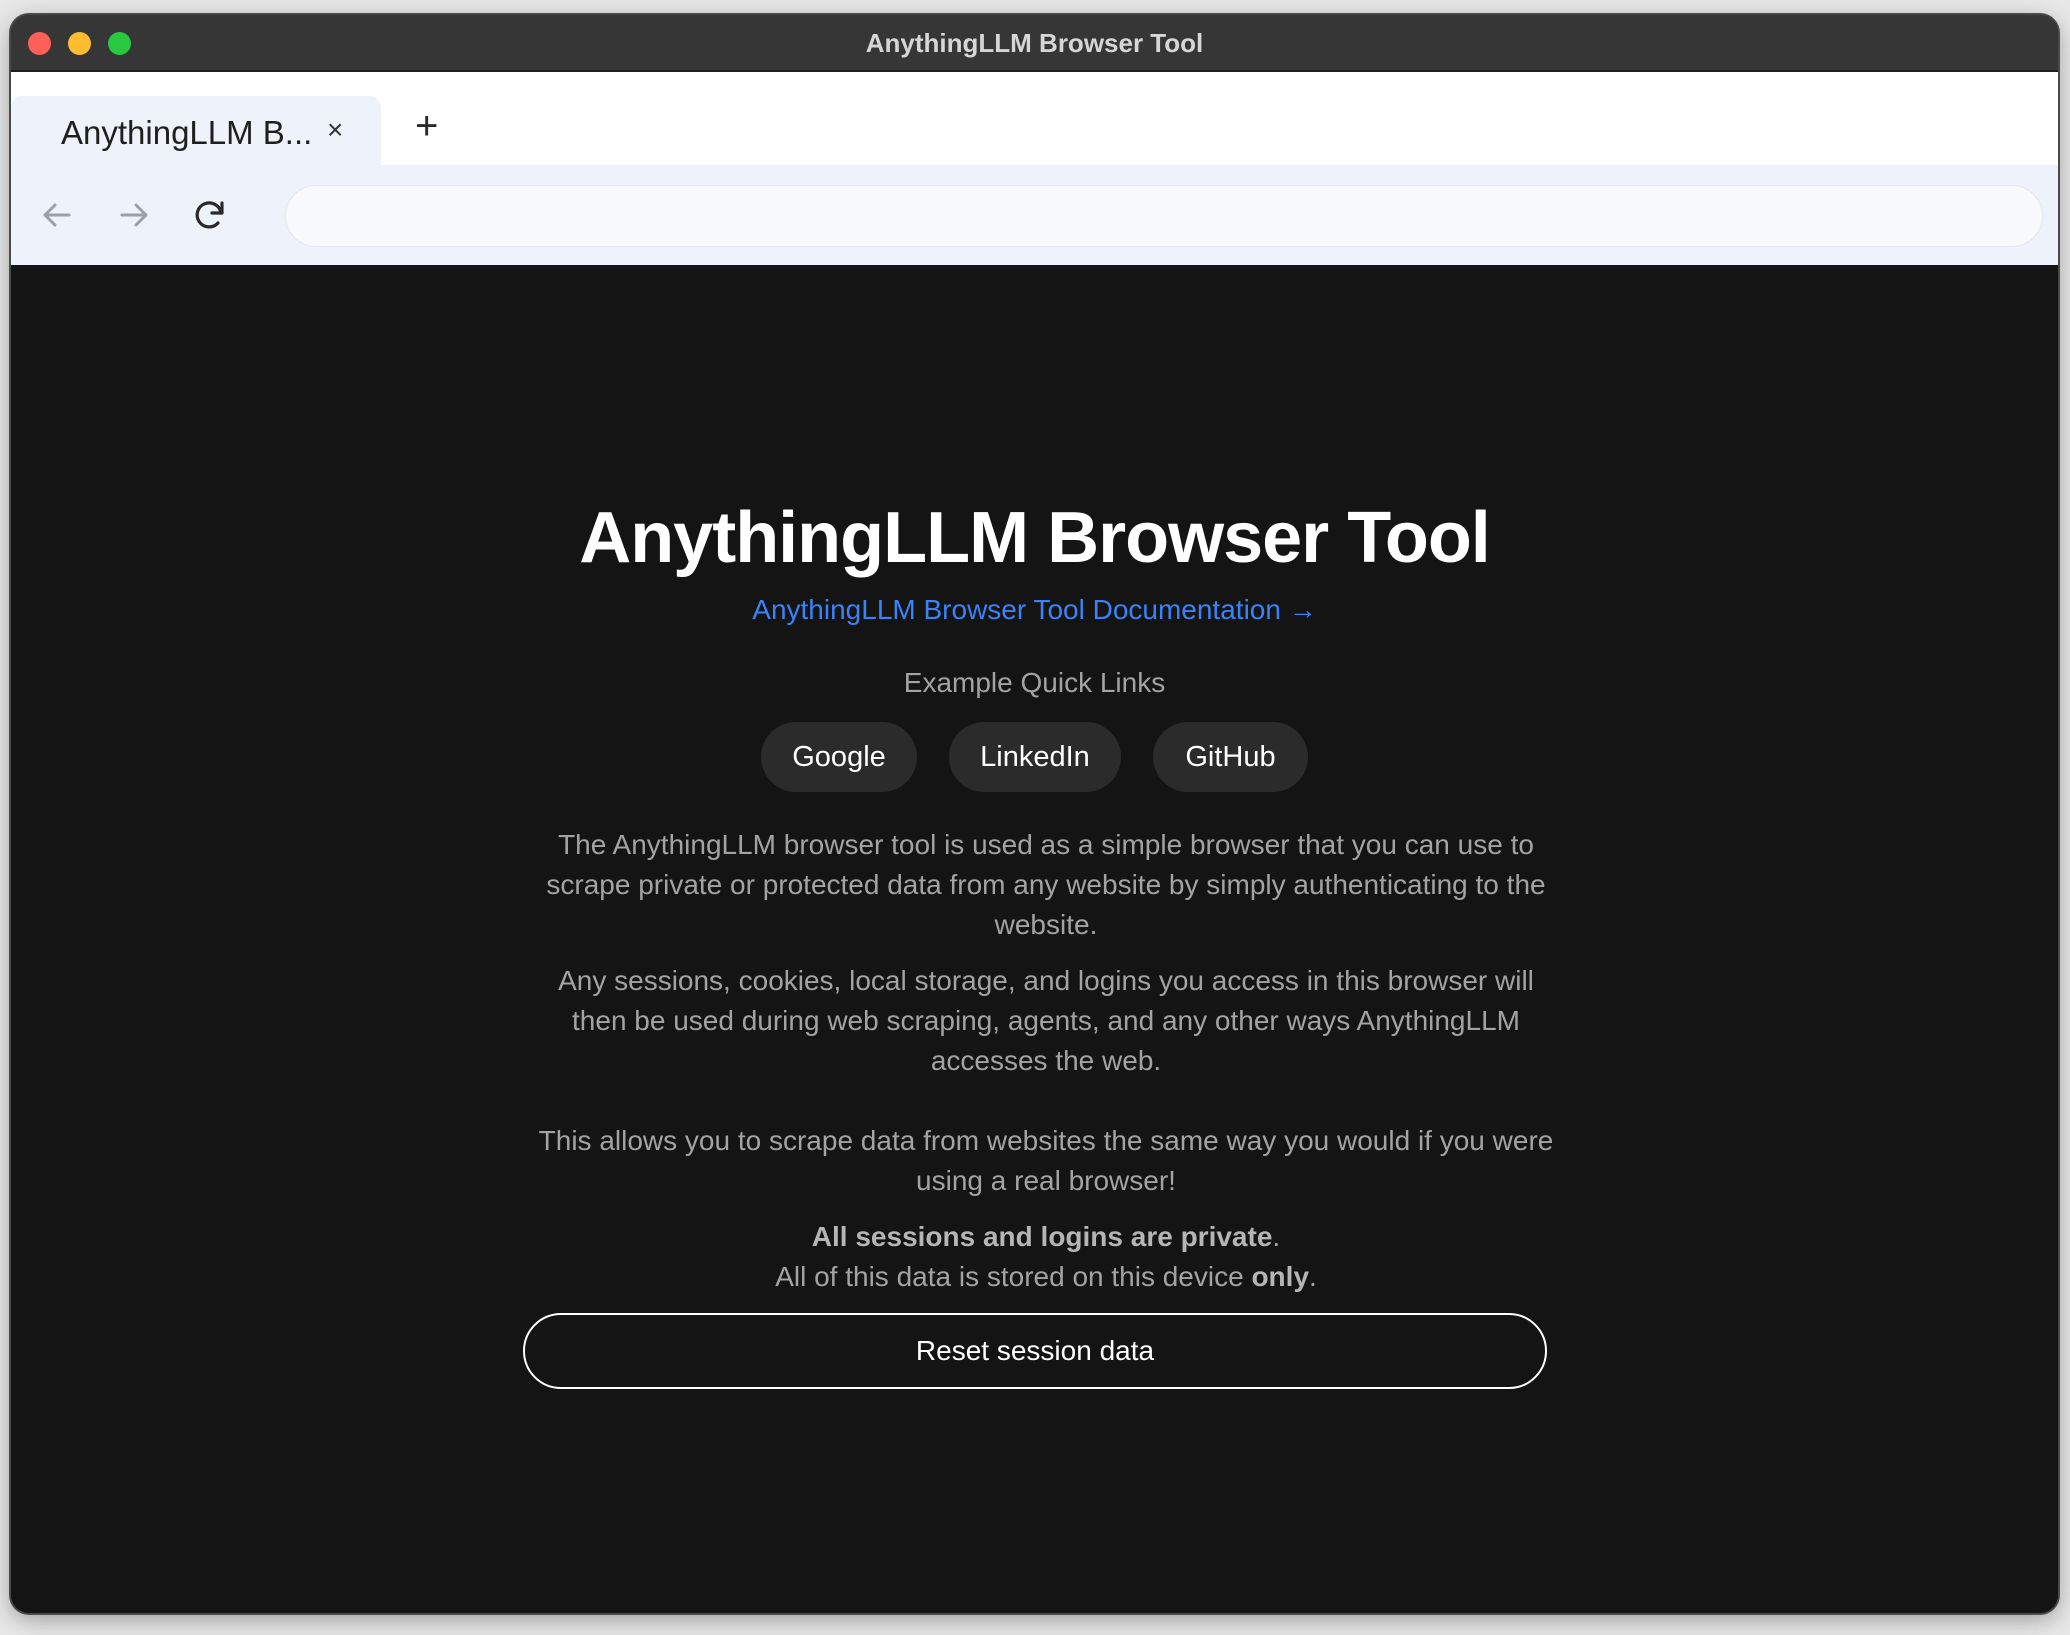 The height and width of the screenshot is (1635, 2070). What do you see at coordinates (1042, 1236) in the screenshot?
I see `privacy-bold-text: All sessions and logins are private` at bounding box center [1042, 1236].